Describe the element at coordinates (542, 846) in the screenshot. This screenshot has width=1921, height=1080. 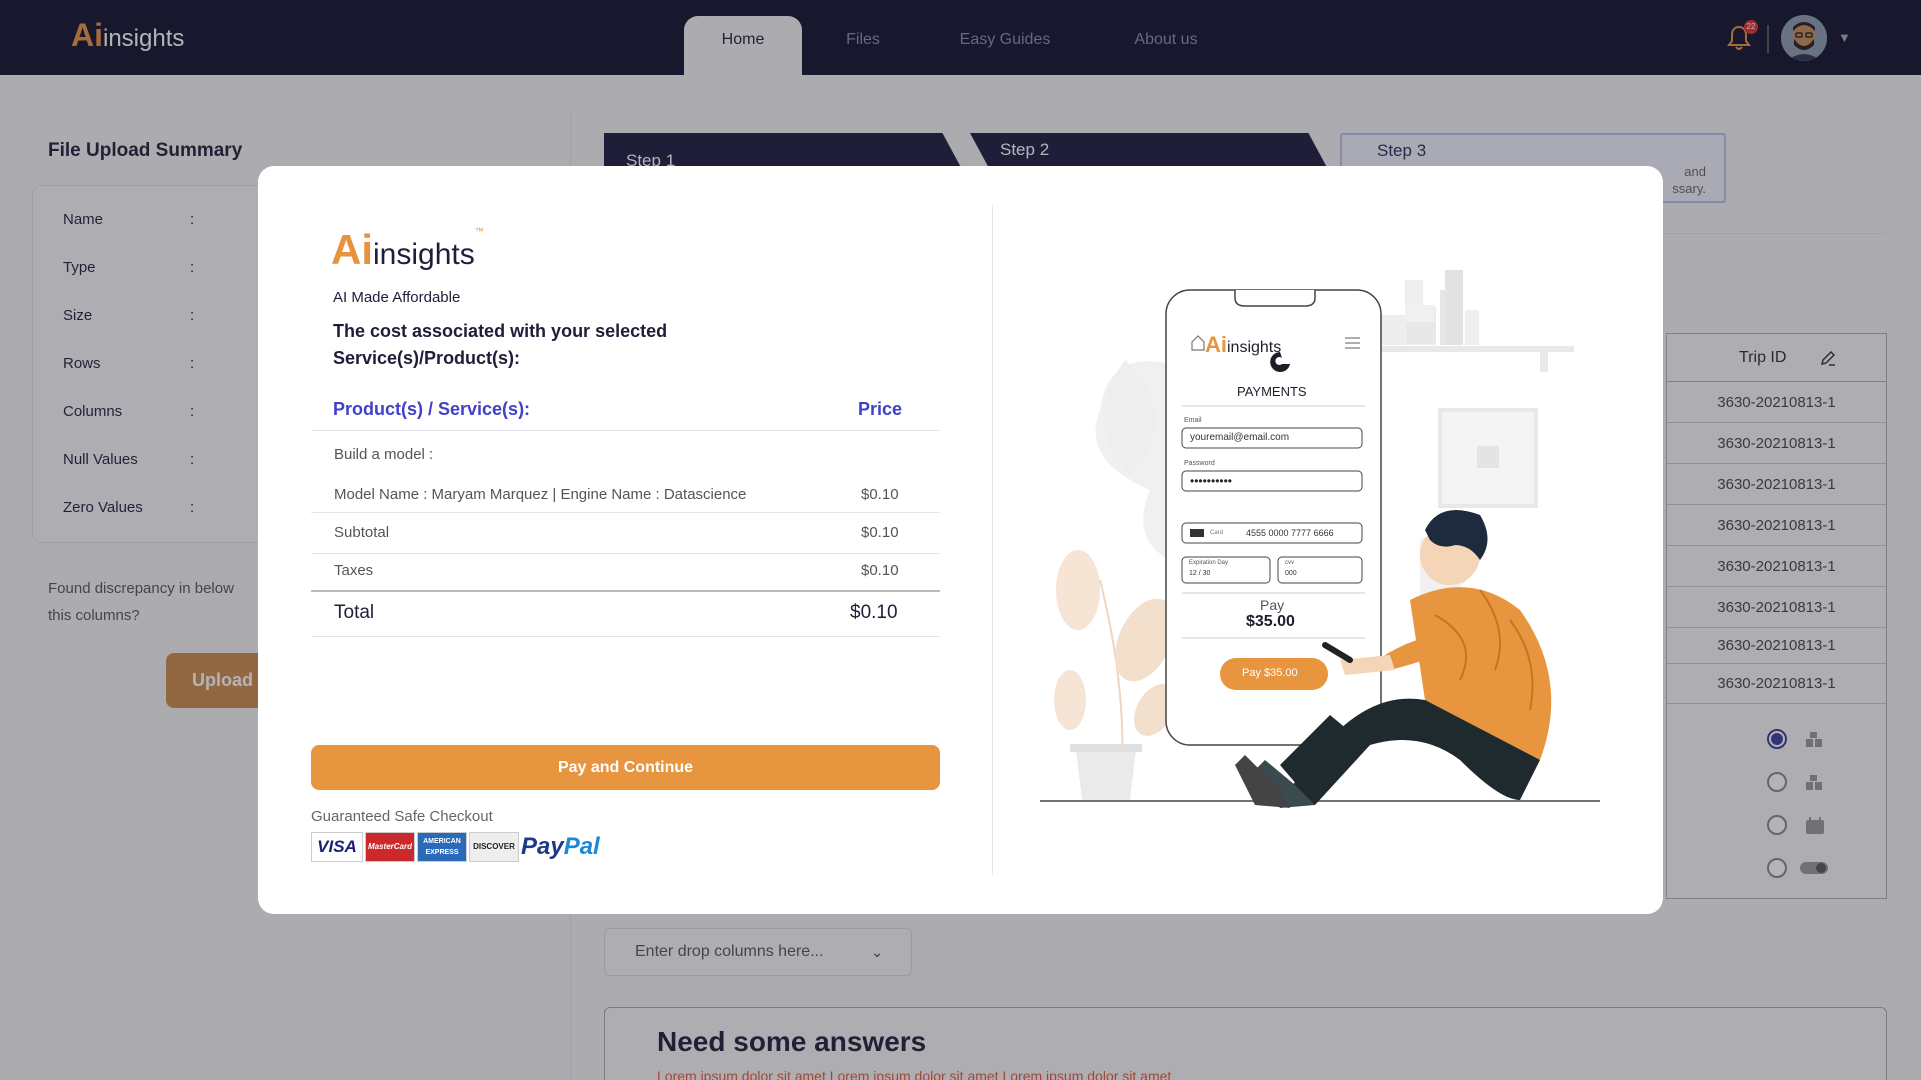
I see `paypal-pay: Pay` at that location.